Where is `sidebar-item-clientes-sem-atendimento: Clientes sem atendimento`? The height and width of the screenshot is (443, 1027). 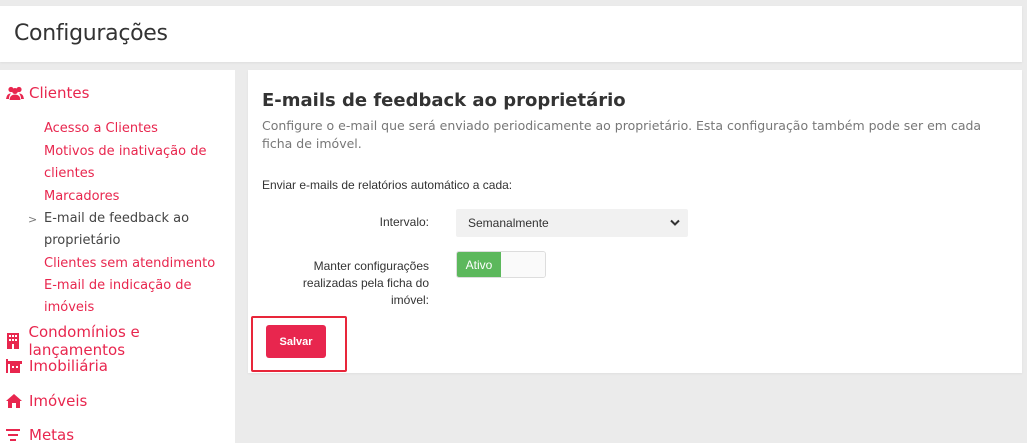 sidebar-item-clientes-sem-atendimento: Clientes sem atendimento is located at coordinates (136, 264).